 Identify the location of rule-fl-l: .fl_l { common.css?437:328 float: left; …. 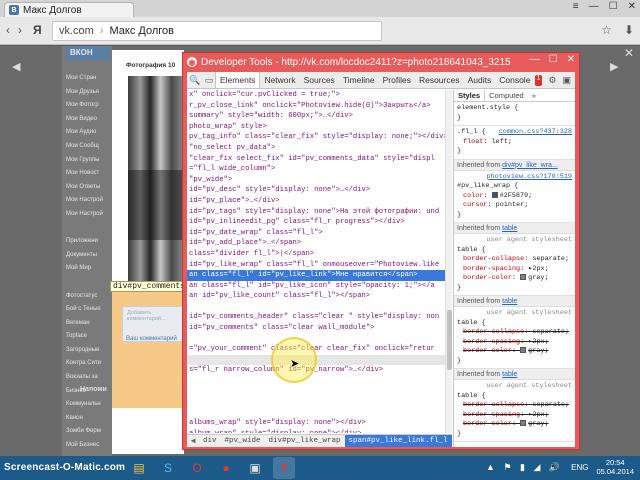
(514, 143).